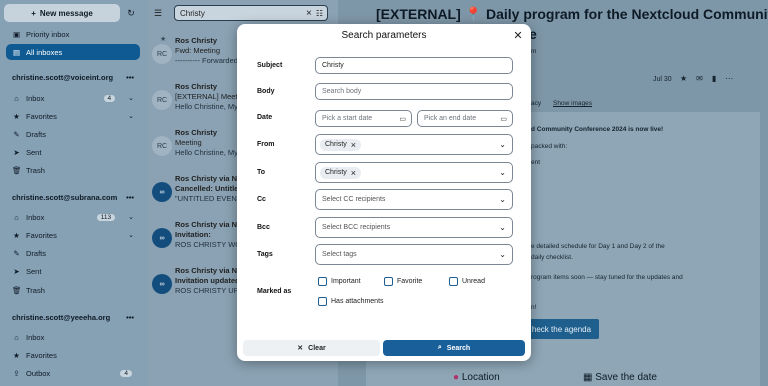 This screenshot has height=386, width=768. What do you see at coordinates (73, 373) in the screenshot?
I see `sidebar-item-outbox: ⇪ Outbox 4` at bounding box center [73, 373].